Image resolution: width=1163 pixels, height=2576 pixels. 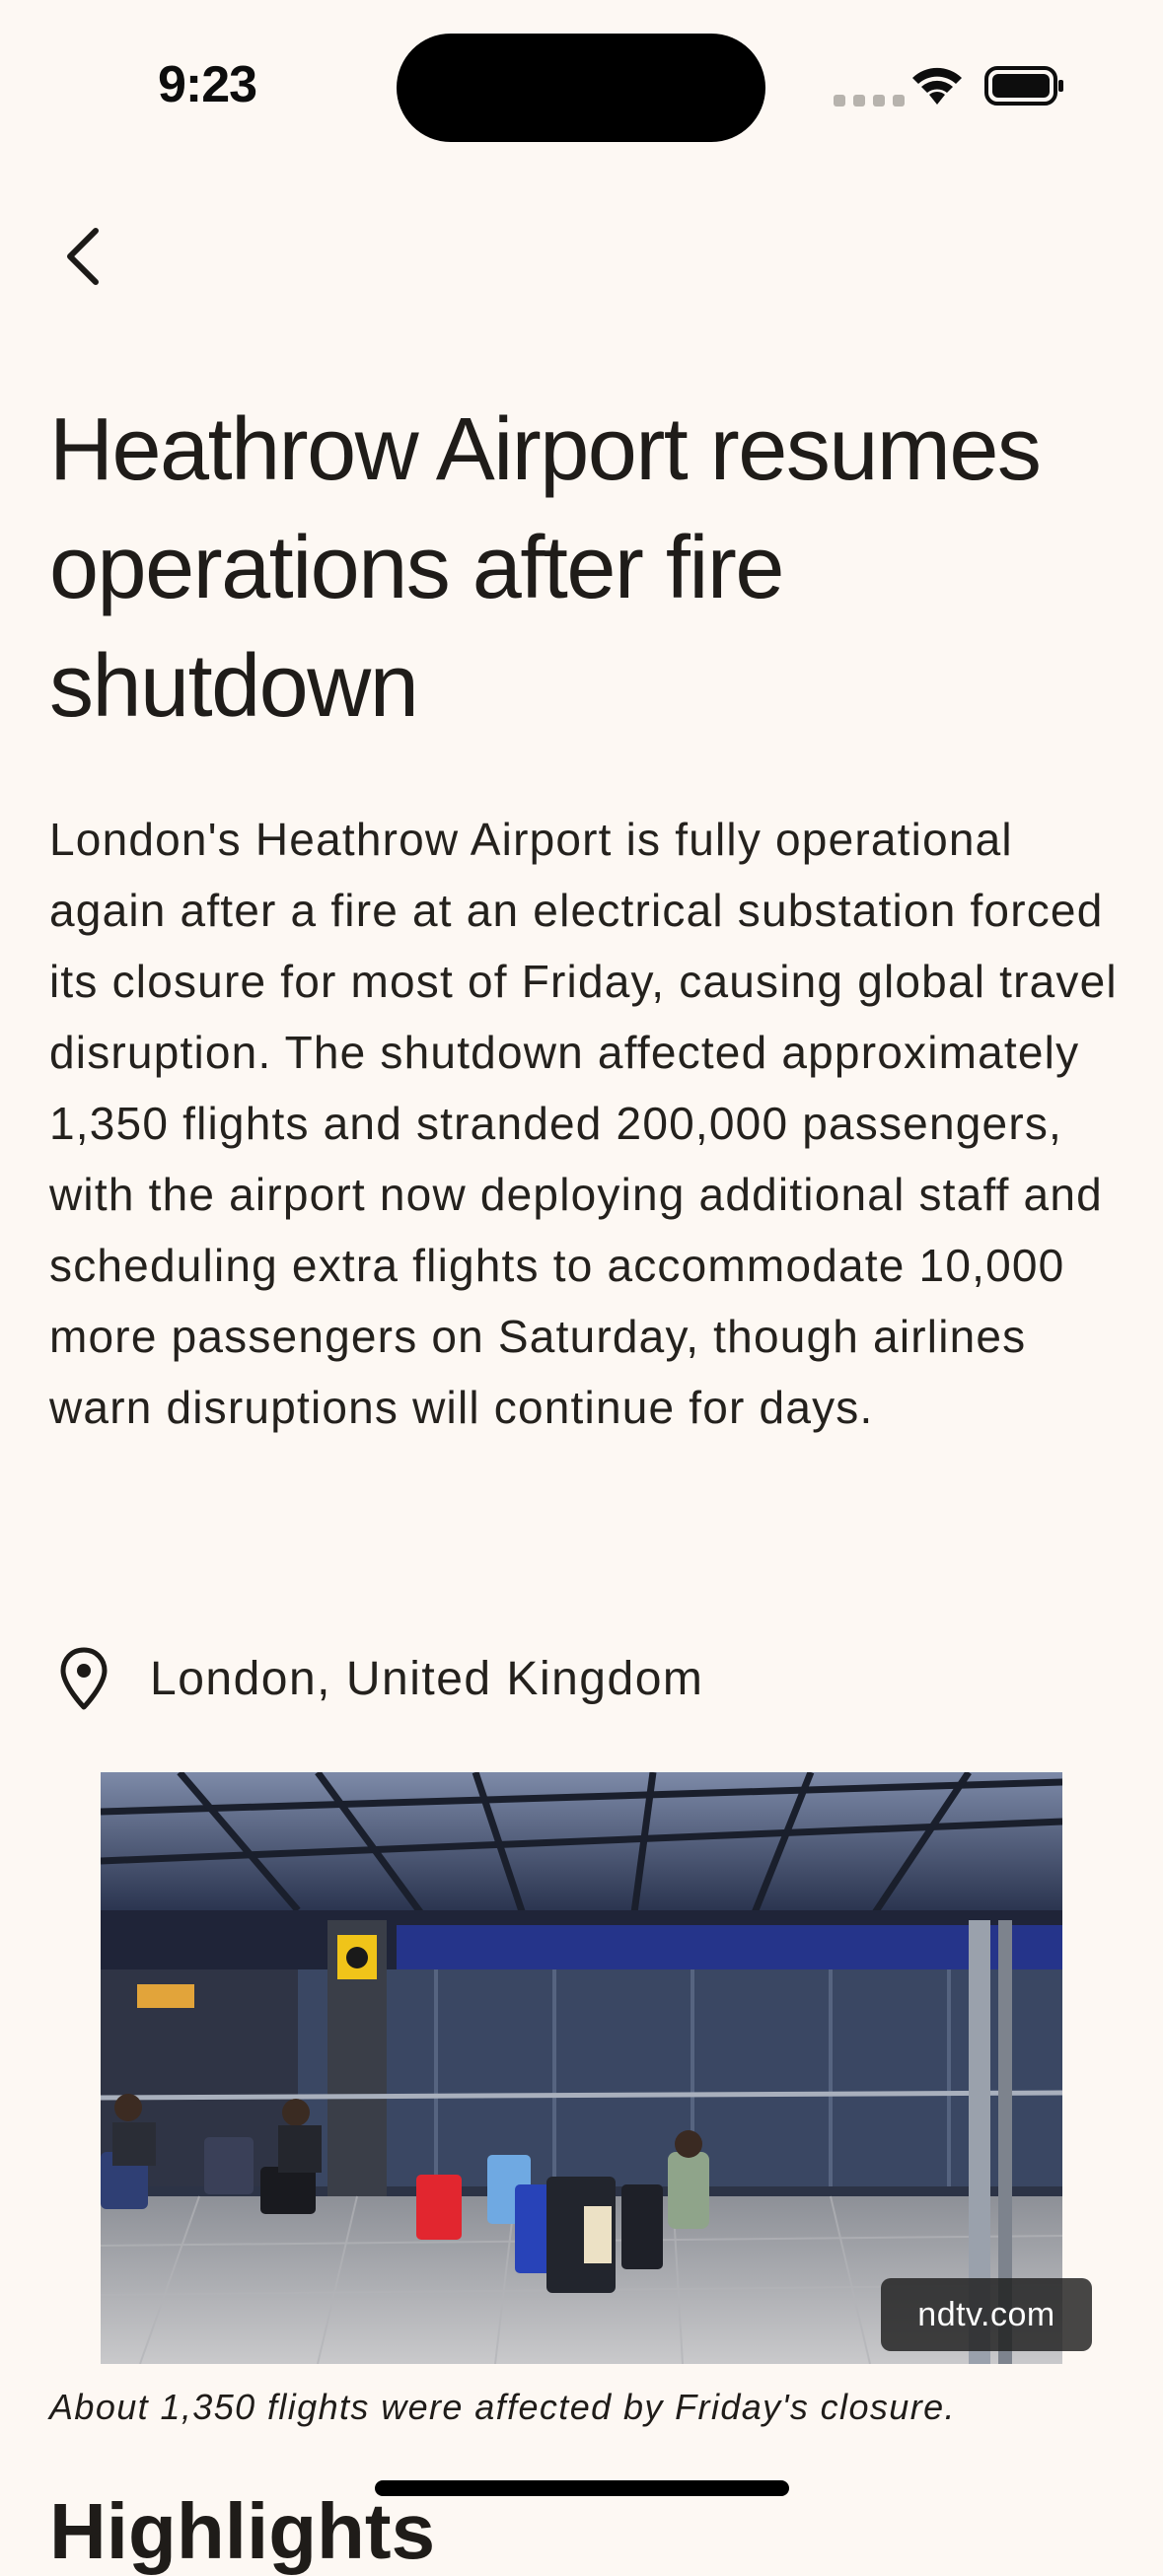 What do you see at coordinates (937, 86) in the screenshot?
I see `wifi-icon` at bounding box center [937, 86].